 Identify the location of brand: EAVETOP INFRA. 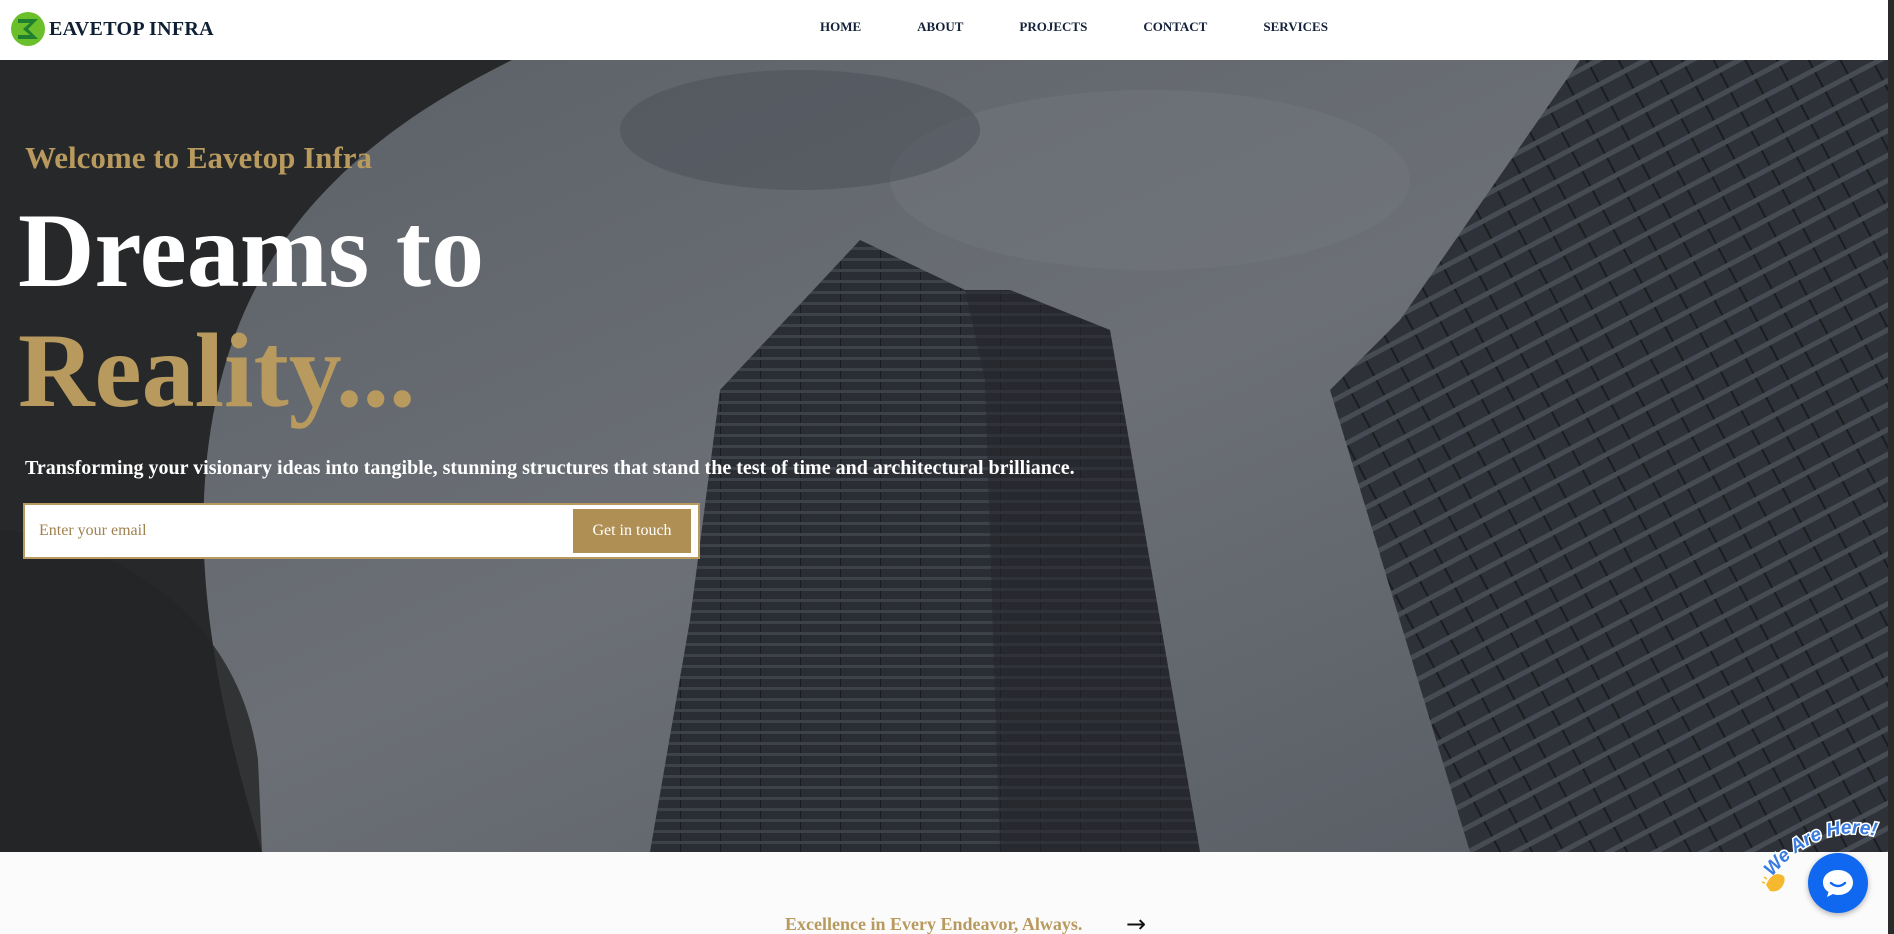
(112, 29).